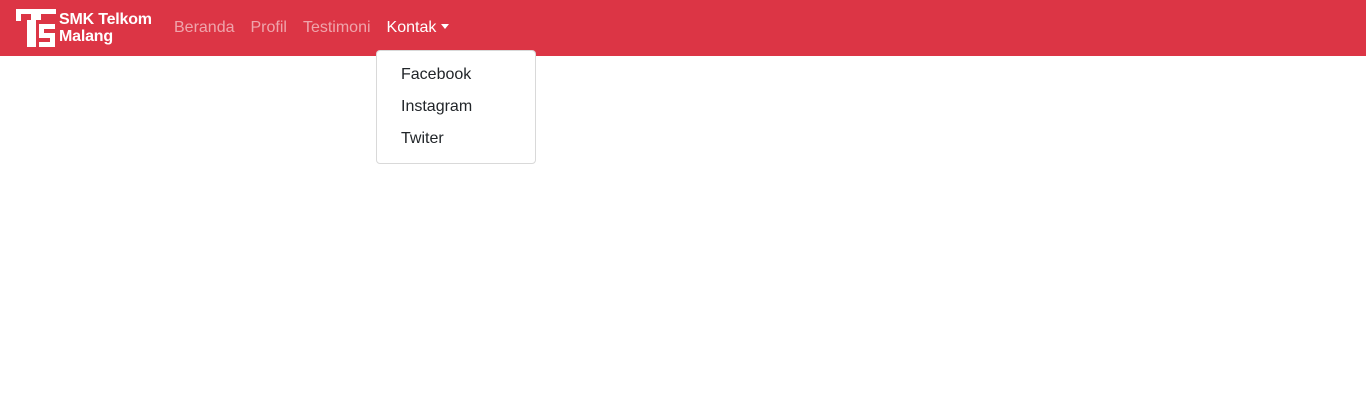 The image size is (1366, 407). I want to click on main-nav: Beranda Profil Testimoni Kontak, so click(311, 28).